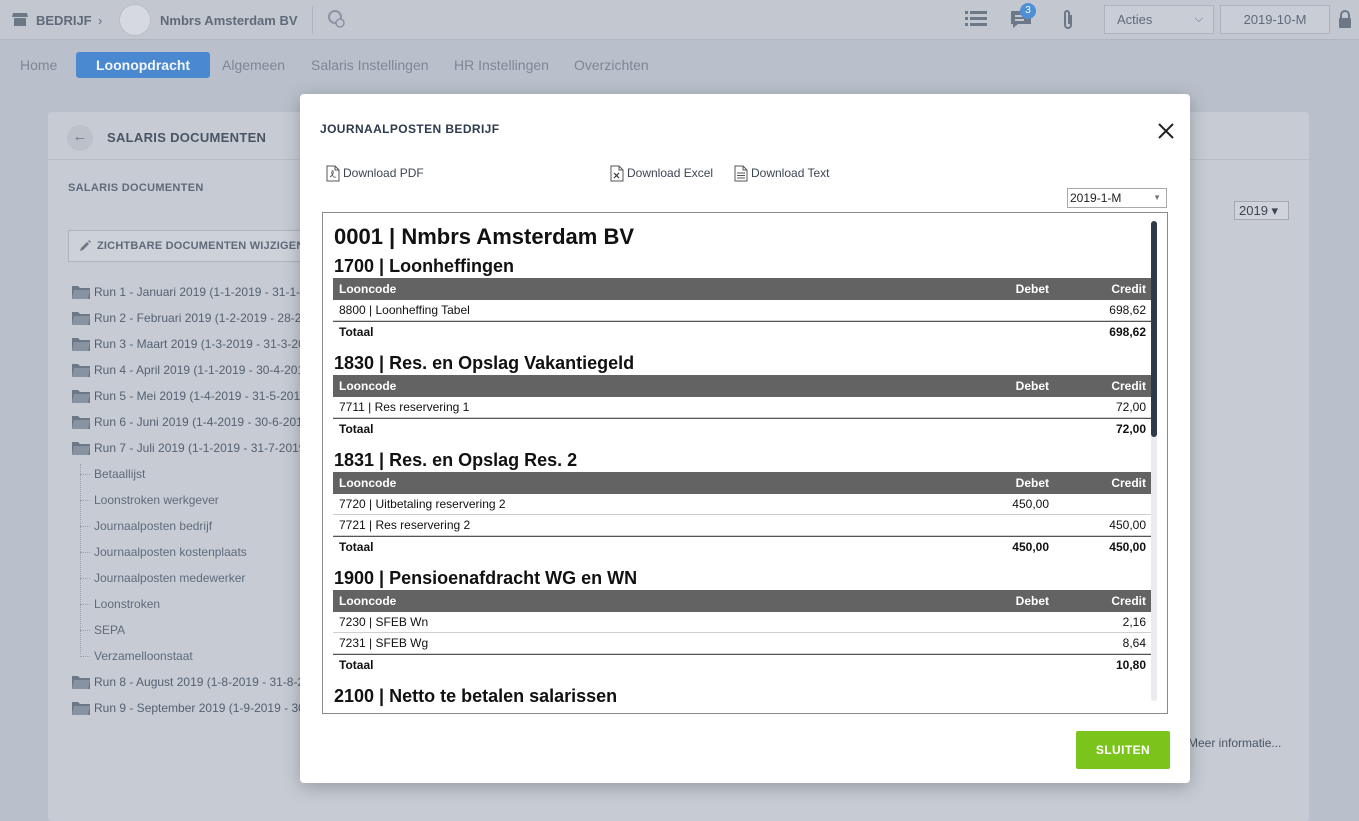 This screenshot has width=1359, height=821. What do you see at coordinates (484, 236) in the screenshot?
I see `report-company-title: 0001 | Nmbrs Amsterdam BV` at bounding box center [484, 236].